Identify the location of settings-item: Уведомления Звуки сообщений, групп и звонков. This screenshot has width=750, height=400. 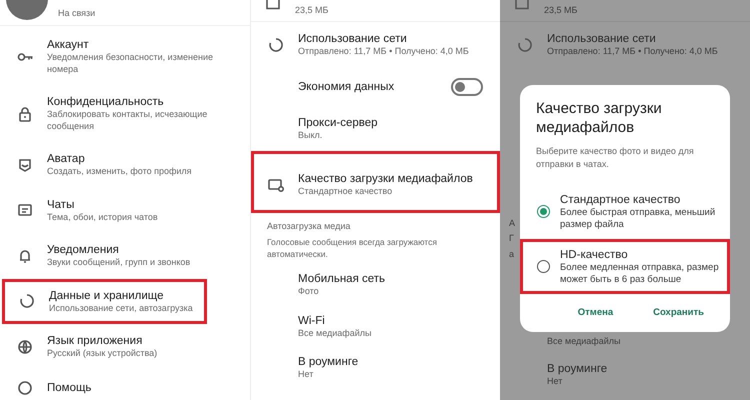
(125, 255).